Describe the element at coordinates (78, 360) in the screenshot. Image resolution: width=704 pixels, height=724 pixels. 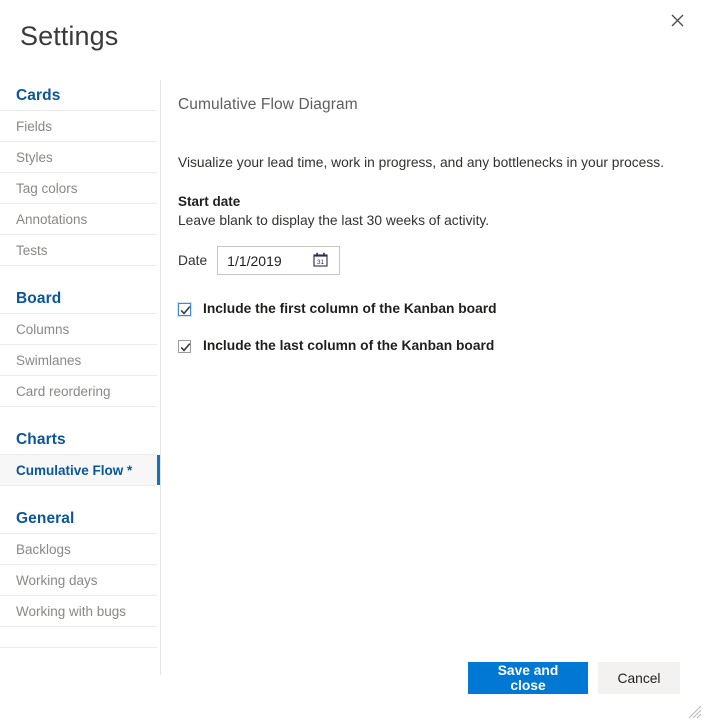
I see `sidebar-item-swimlanes: Swimlanes` at that location.